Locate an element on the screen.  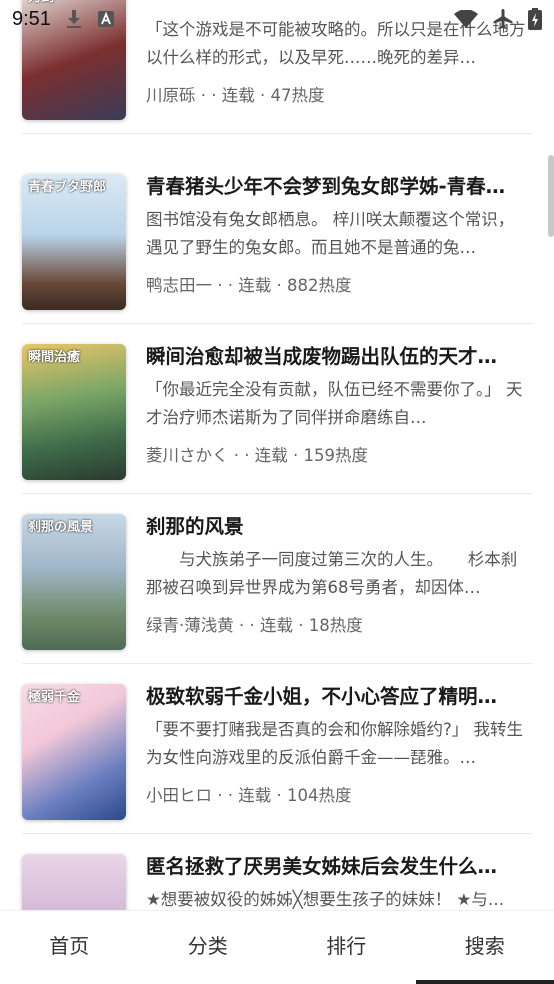
book-meta: 小田ヒロ · · 连载 · 104热度 is located at coordinates (249, 795).